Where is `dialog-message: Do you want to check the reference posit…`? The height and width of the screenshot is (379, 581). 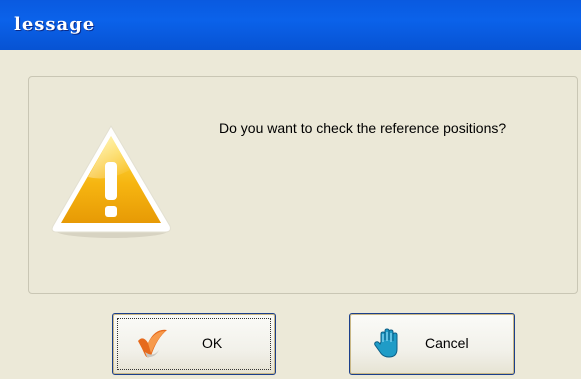 dialog-message: Do you want to check the reference posit… is located at coordinates (363, 128).